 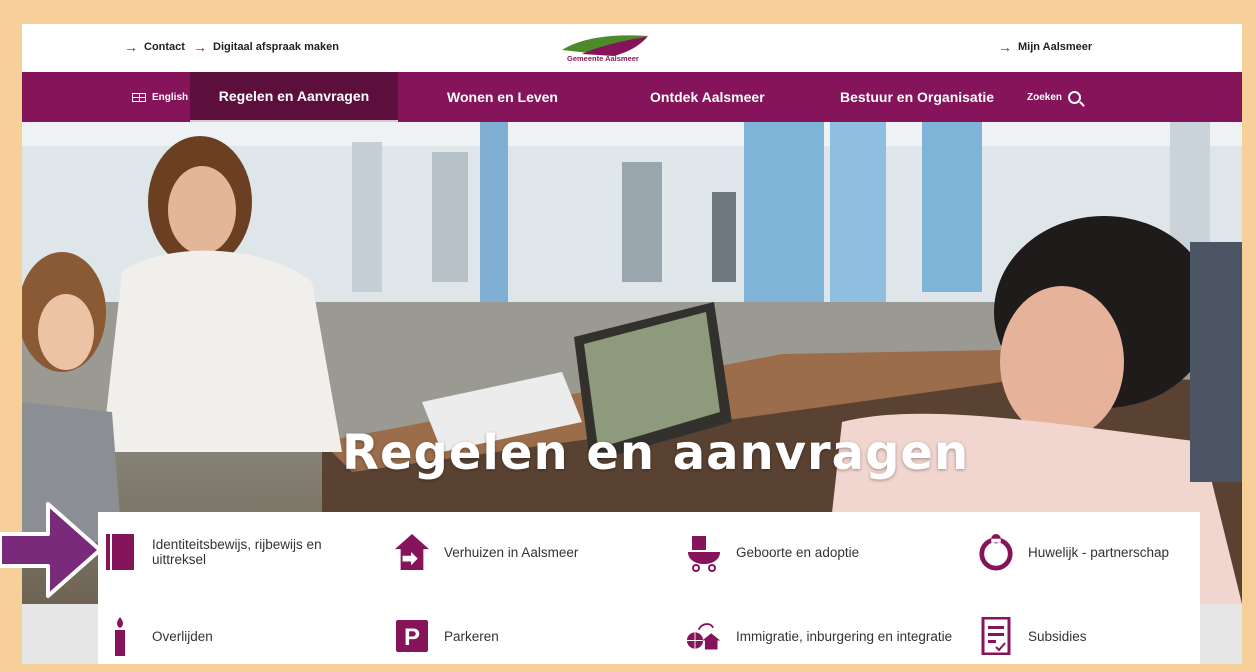 I want to click on appointment-link-label: Digitaal afspraak maken, so click(x=276, y=47).